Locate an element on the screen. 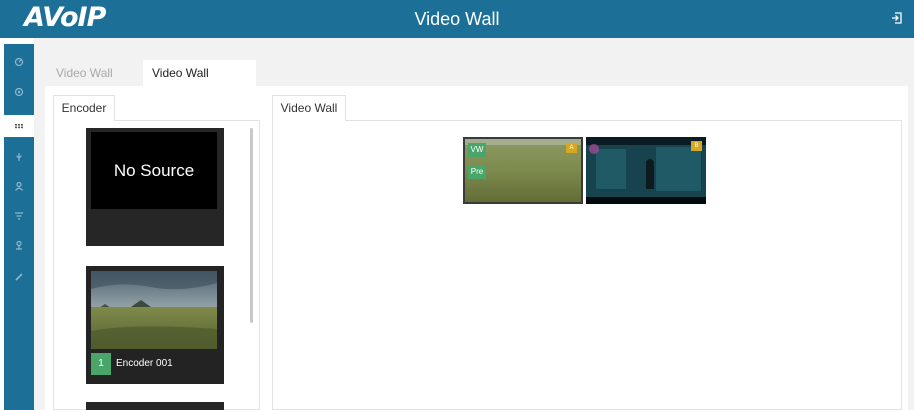 The height and width of the screenshot is (410, 914). vw-button: VW is located at coordinates (477, 150).